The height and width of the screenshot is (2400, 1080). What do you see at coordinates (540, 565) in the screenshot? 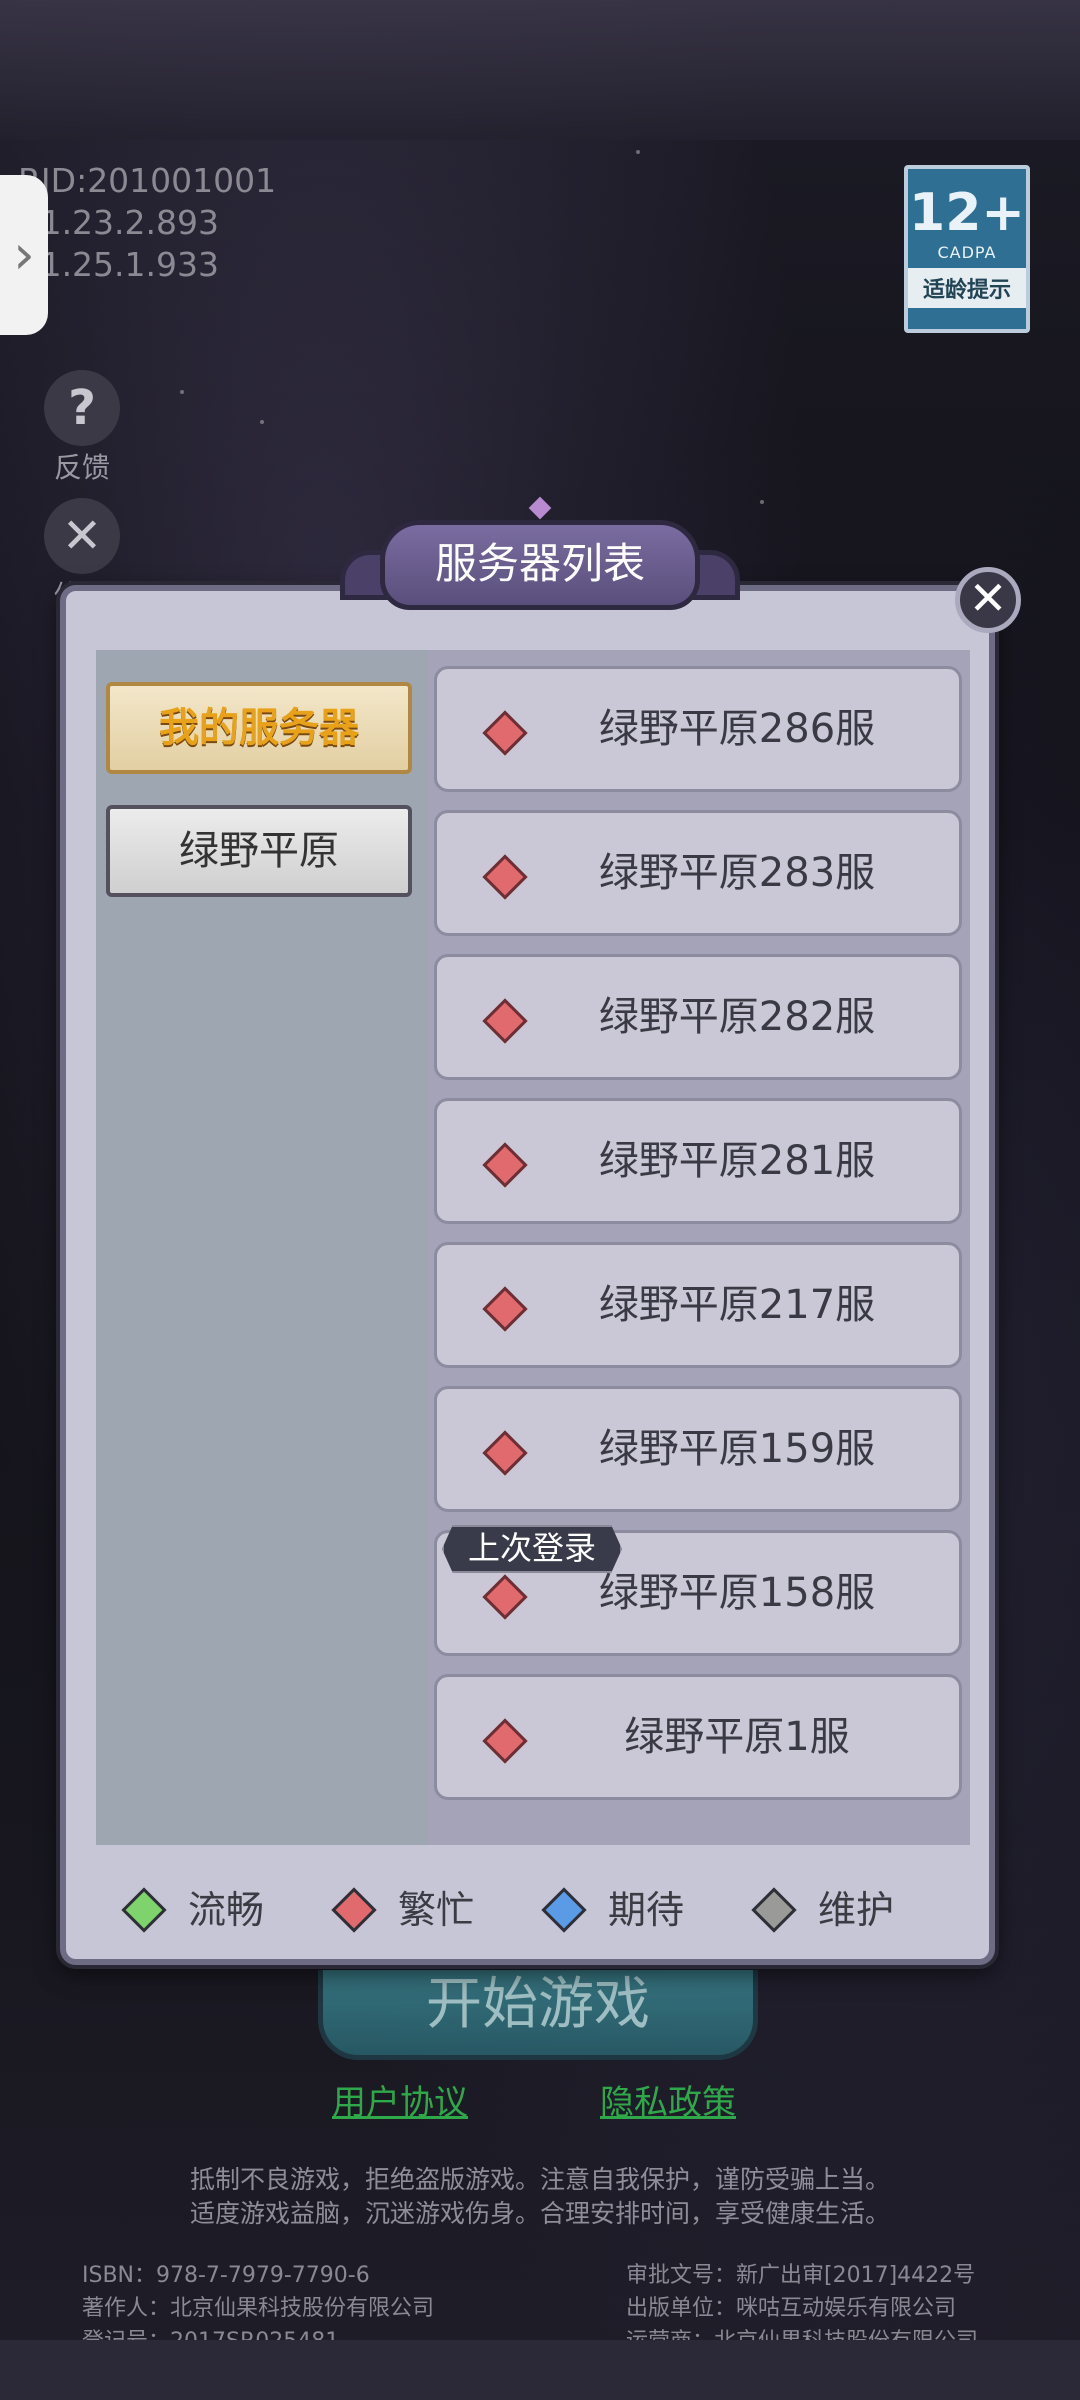
I see `dialog-title: 服务器列表` at bounding box center [540, 565].